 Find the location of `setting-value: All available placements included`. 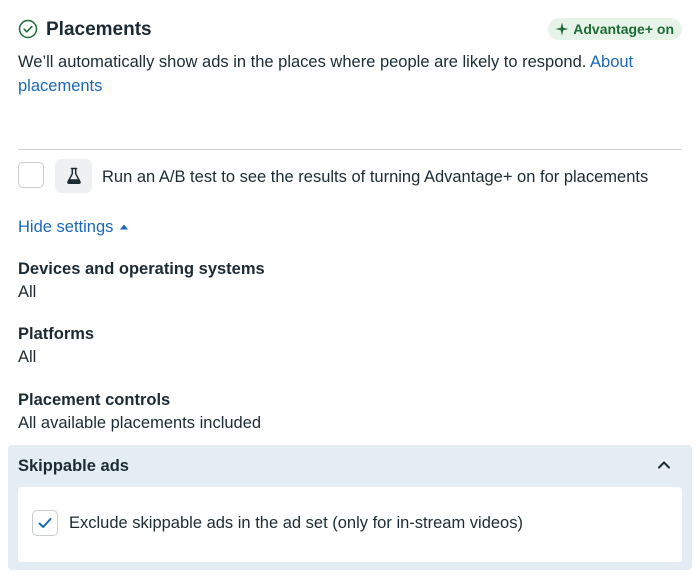

setting-value: All available placements included is located at coordinates (140, 423).